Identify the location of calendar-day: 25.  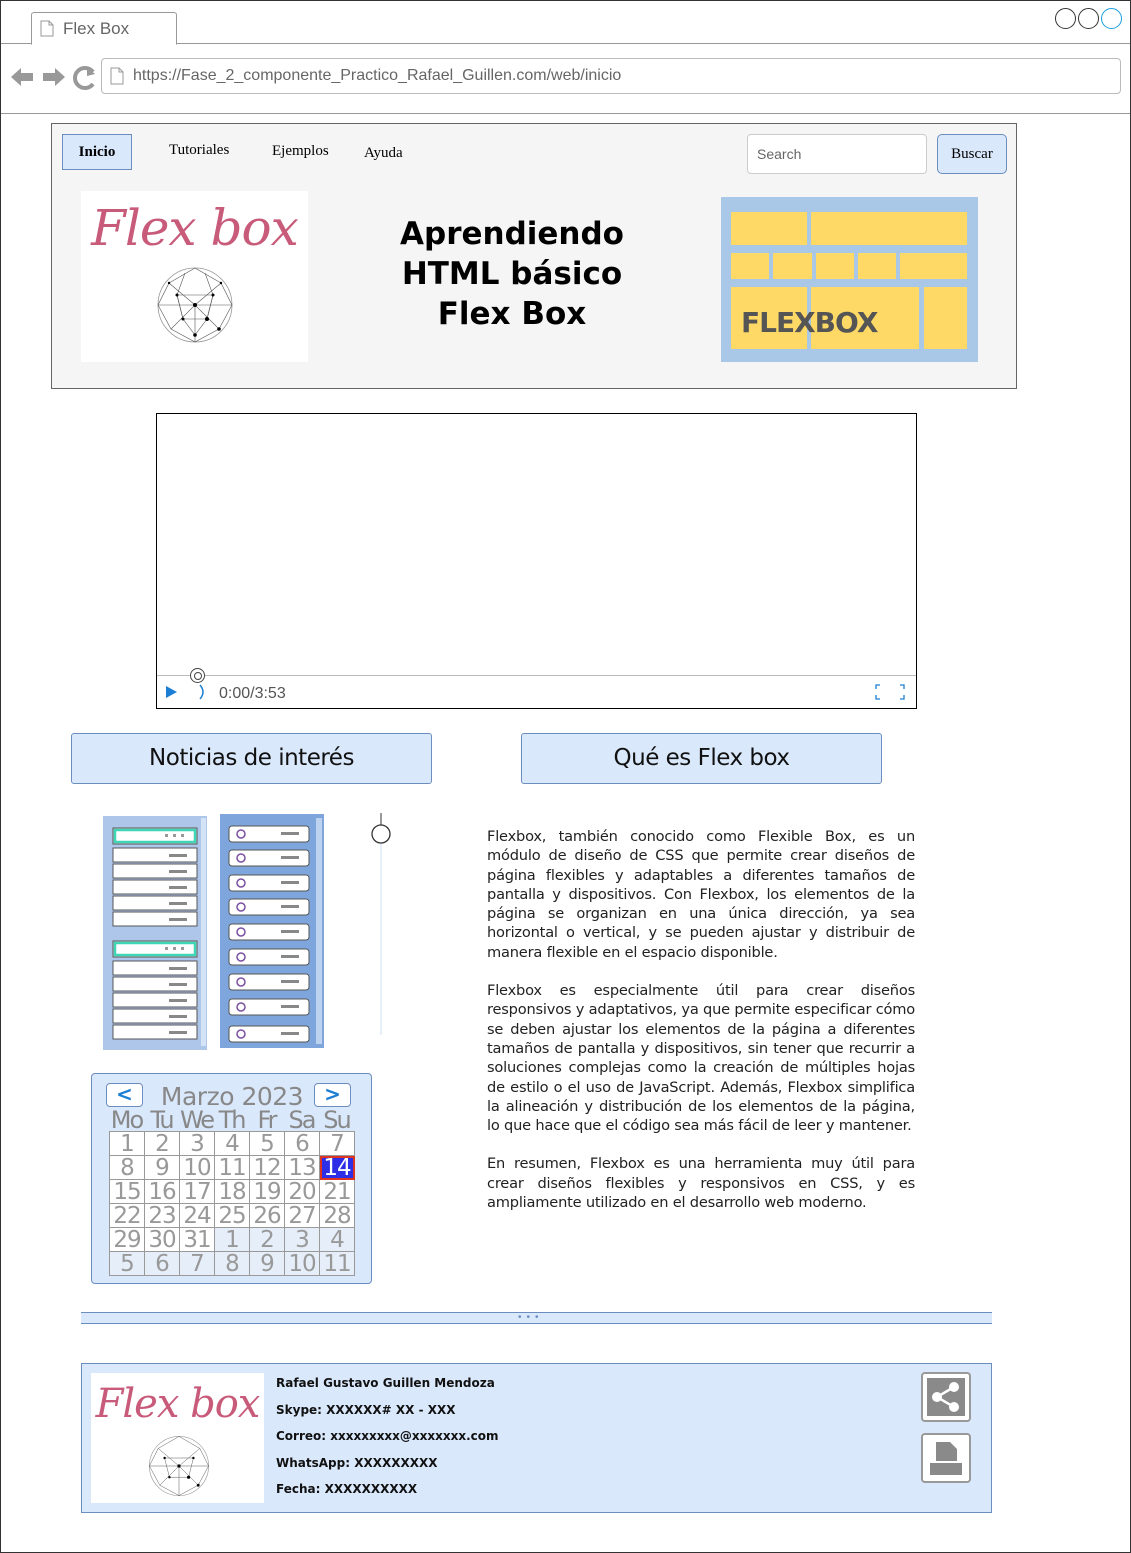
(232, 1216).